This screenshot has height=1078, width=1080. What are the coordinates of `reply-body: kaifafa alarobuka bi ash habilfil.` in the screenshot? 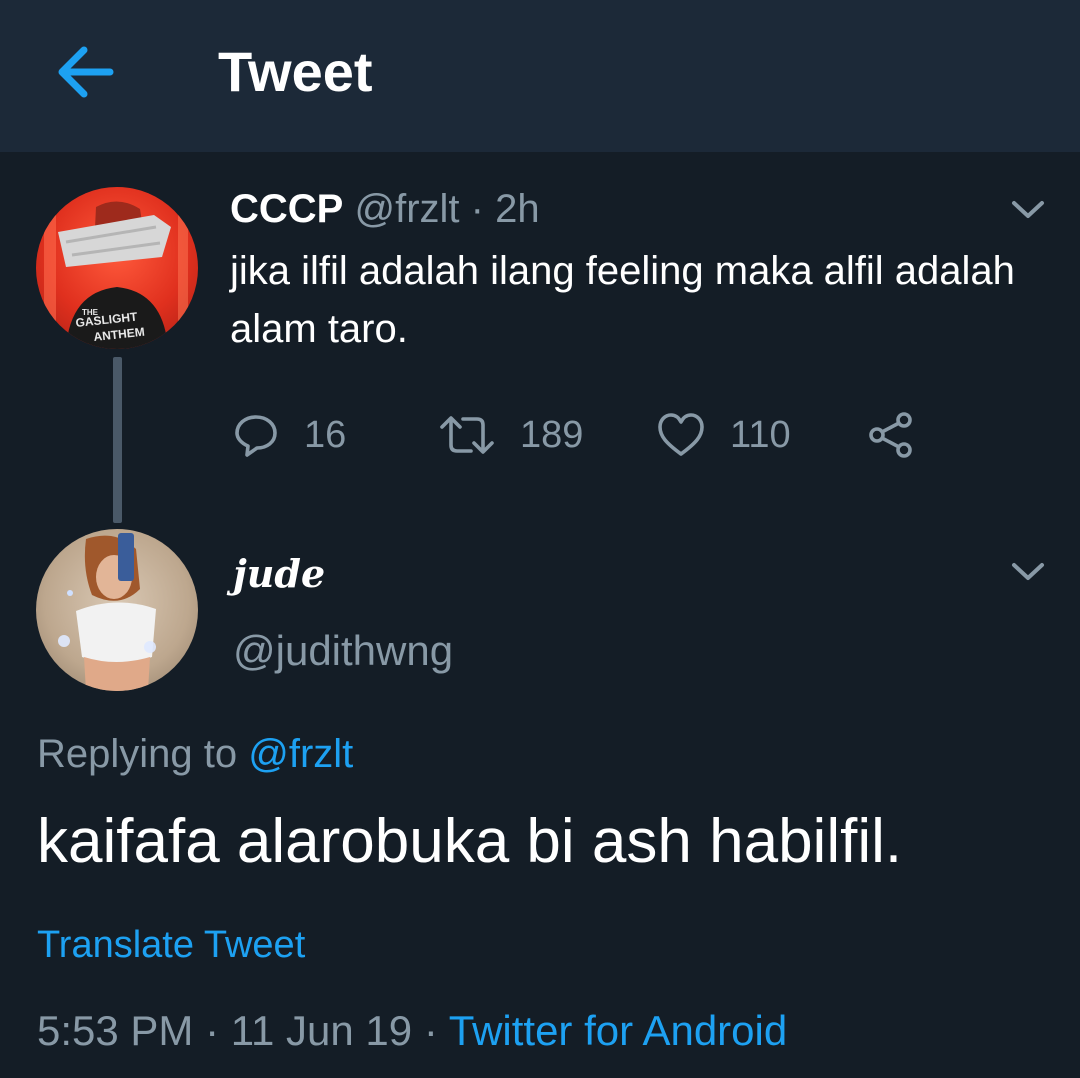 It's located at (470, 841).